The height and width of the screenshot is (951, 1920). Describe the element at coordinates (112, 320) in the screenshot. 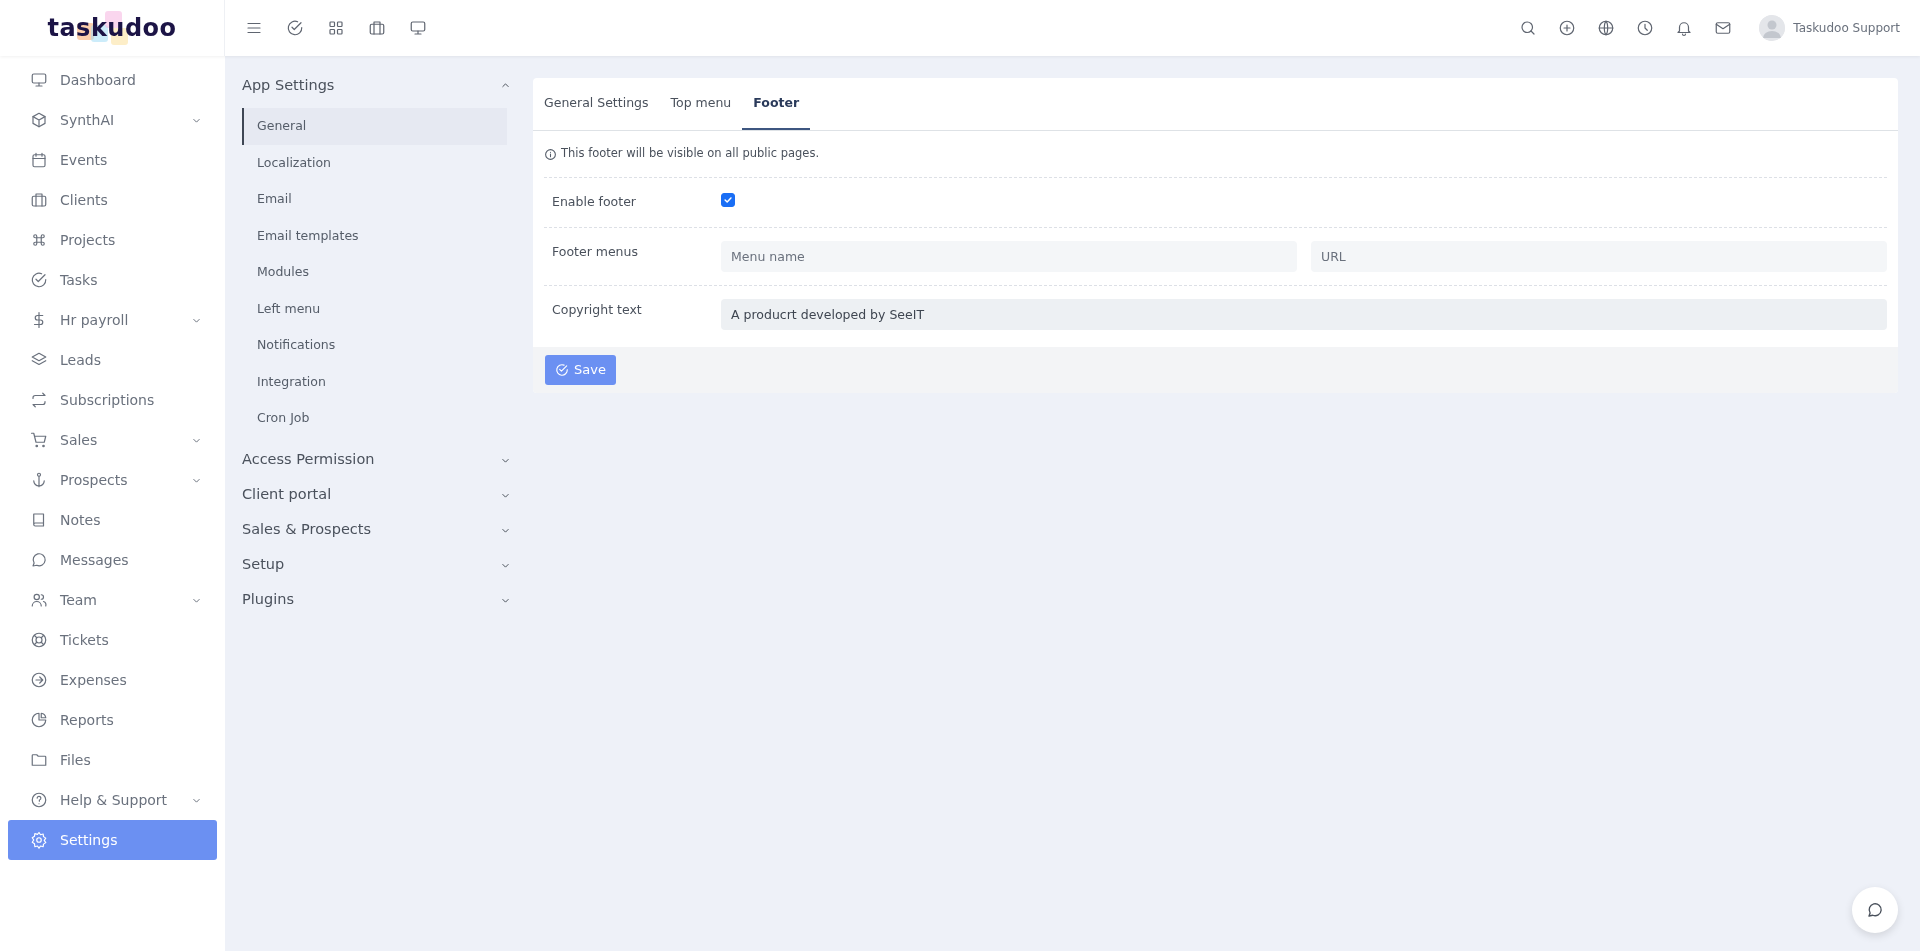

I see `sidebar-item: Hr payroll` at that location.